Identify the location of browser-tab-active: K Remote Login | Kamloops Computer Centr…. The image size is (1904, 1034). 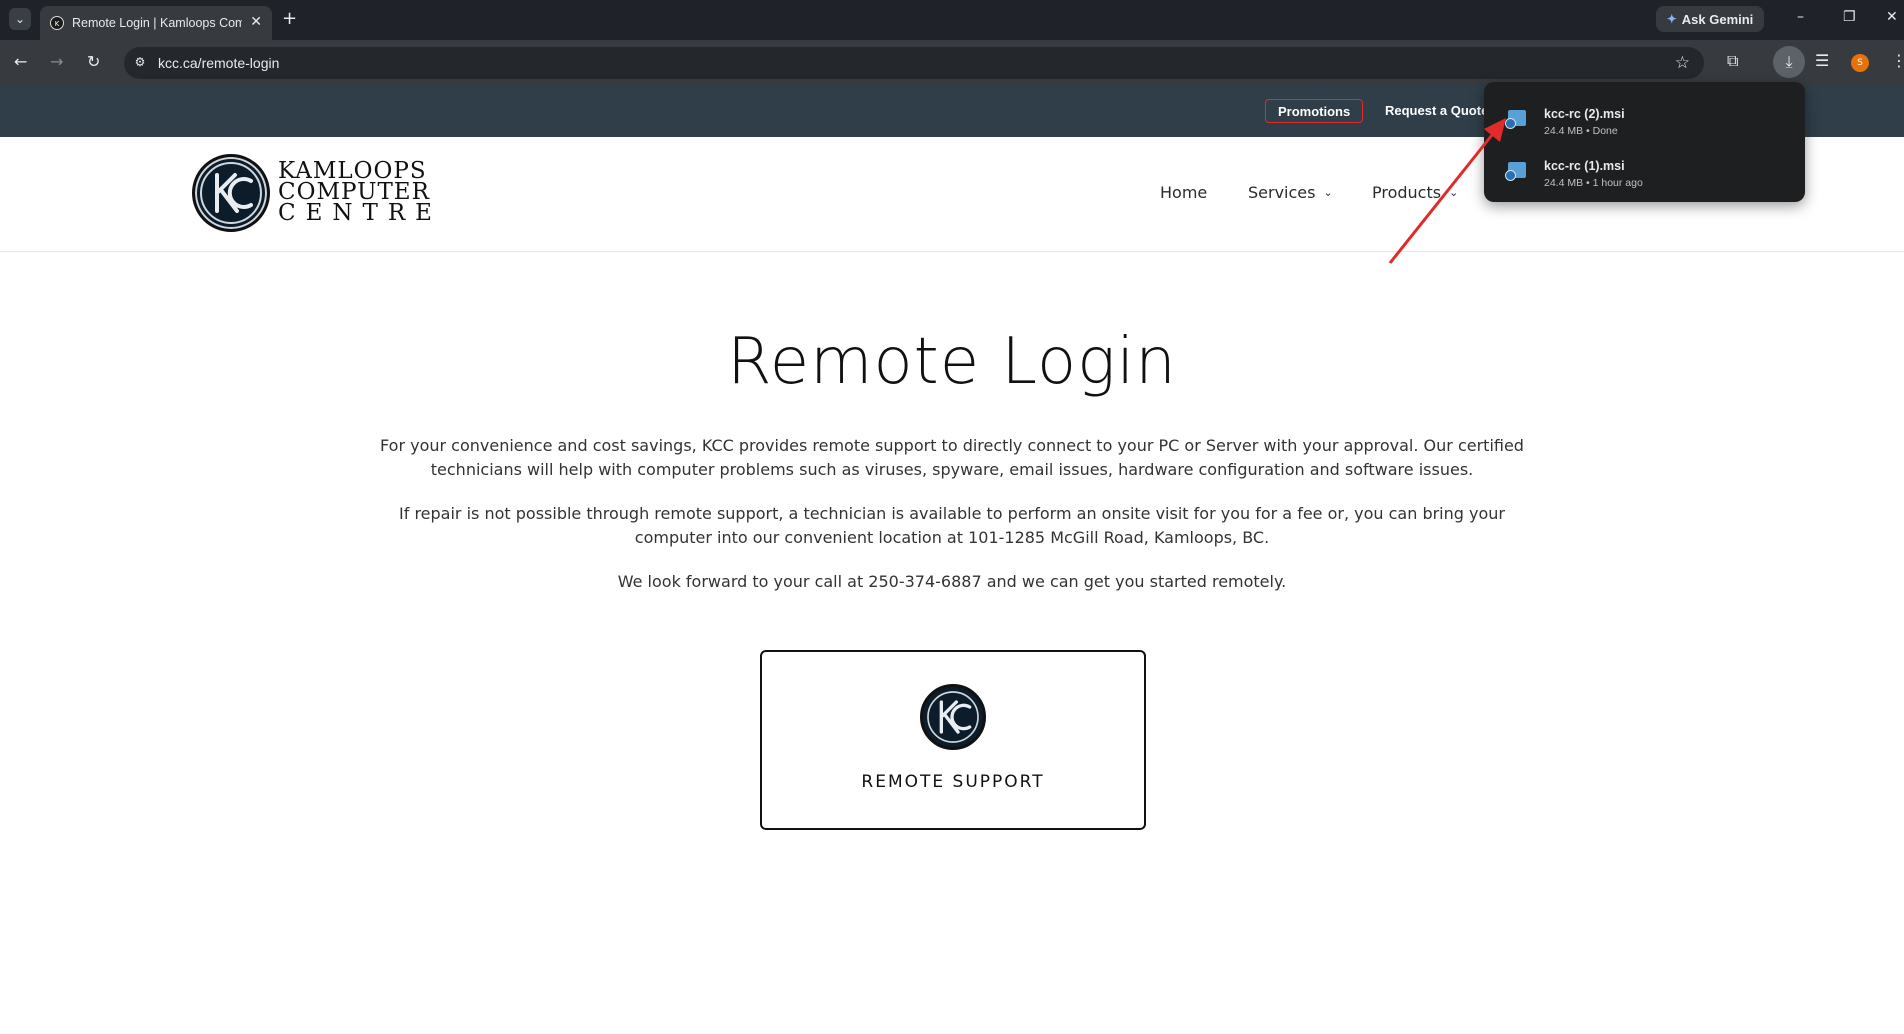
(156, 23).